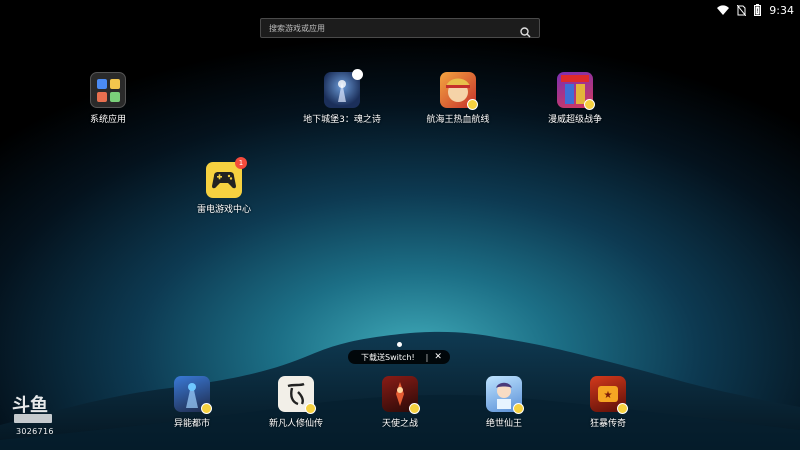 The image size is (800, 450). Describe the element at coordinates (296, 402) in the screenshot. I see `app-dock-item: 新凡人修仙传` at that location.